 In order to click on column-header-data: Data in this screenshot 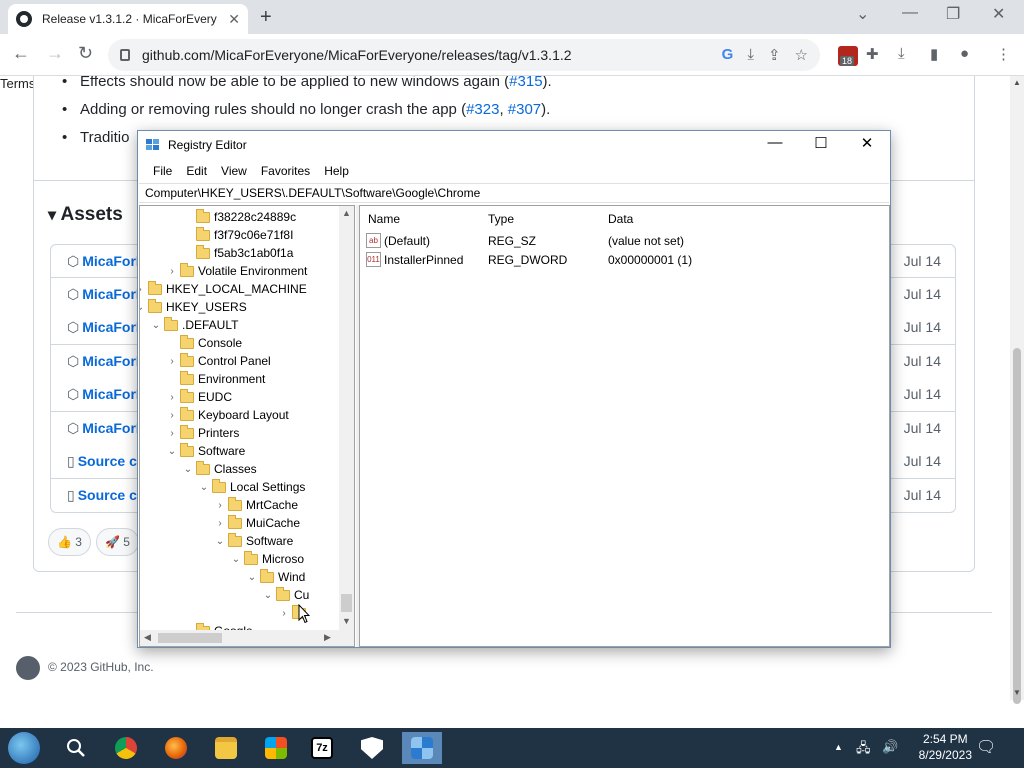, I will do `click(620, 219)`.